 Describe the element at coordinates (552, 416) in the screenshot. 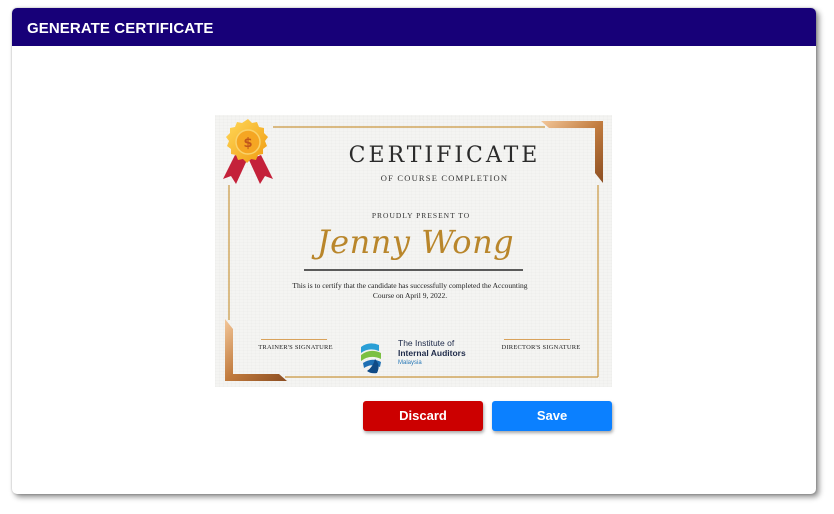

I see `save-button: Save` at that location.